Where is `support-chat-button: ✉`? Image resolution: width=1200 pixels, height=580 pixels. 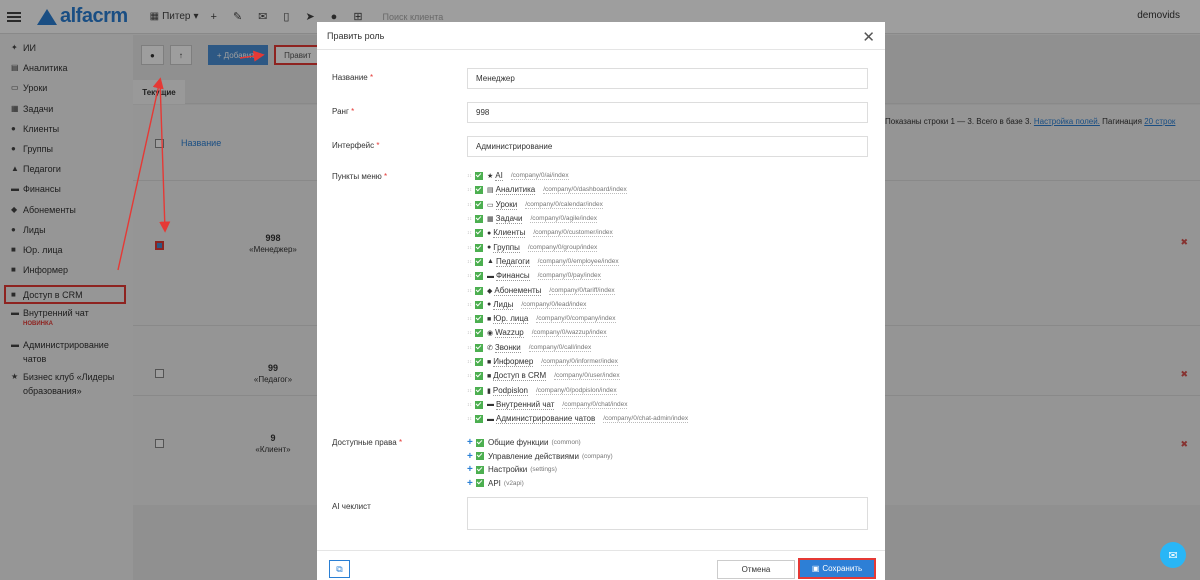 support-chat-button: ✉ is located at coordinates (1173, 555).